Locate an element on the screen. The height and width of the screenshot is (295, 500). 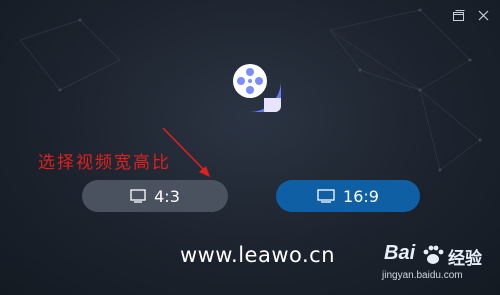
close-icon is located at coordinates (483, 15).